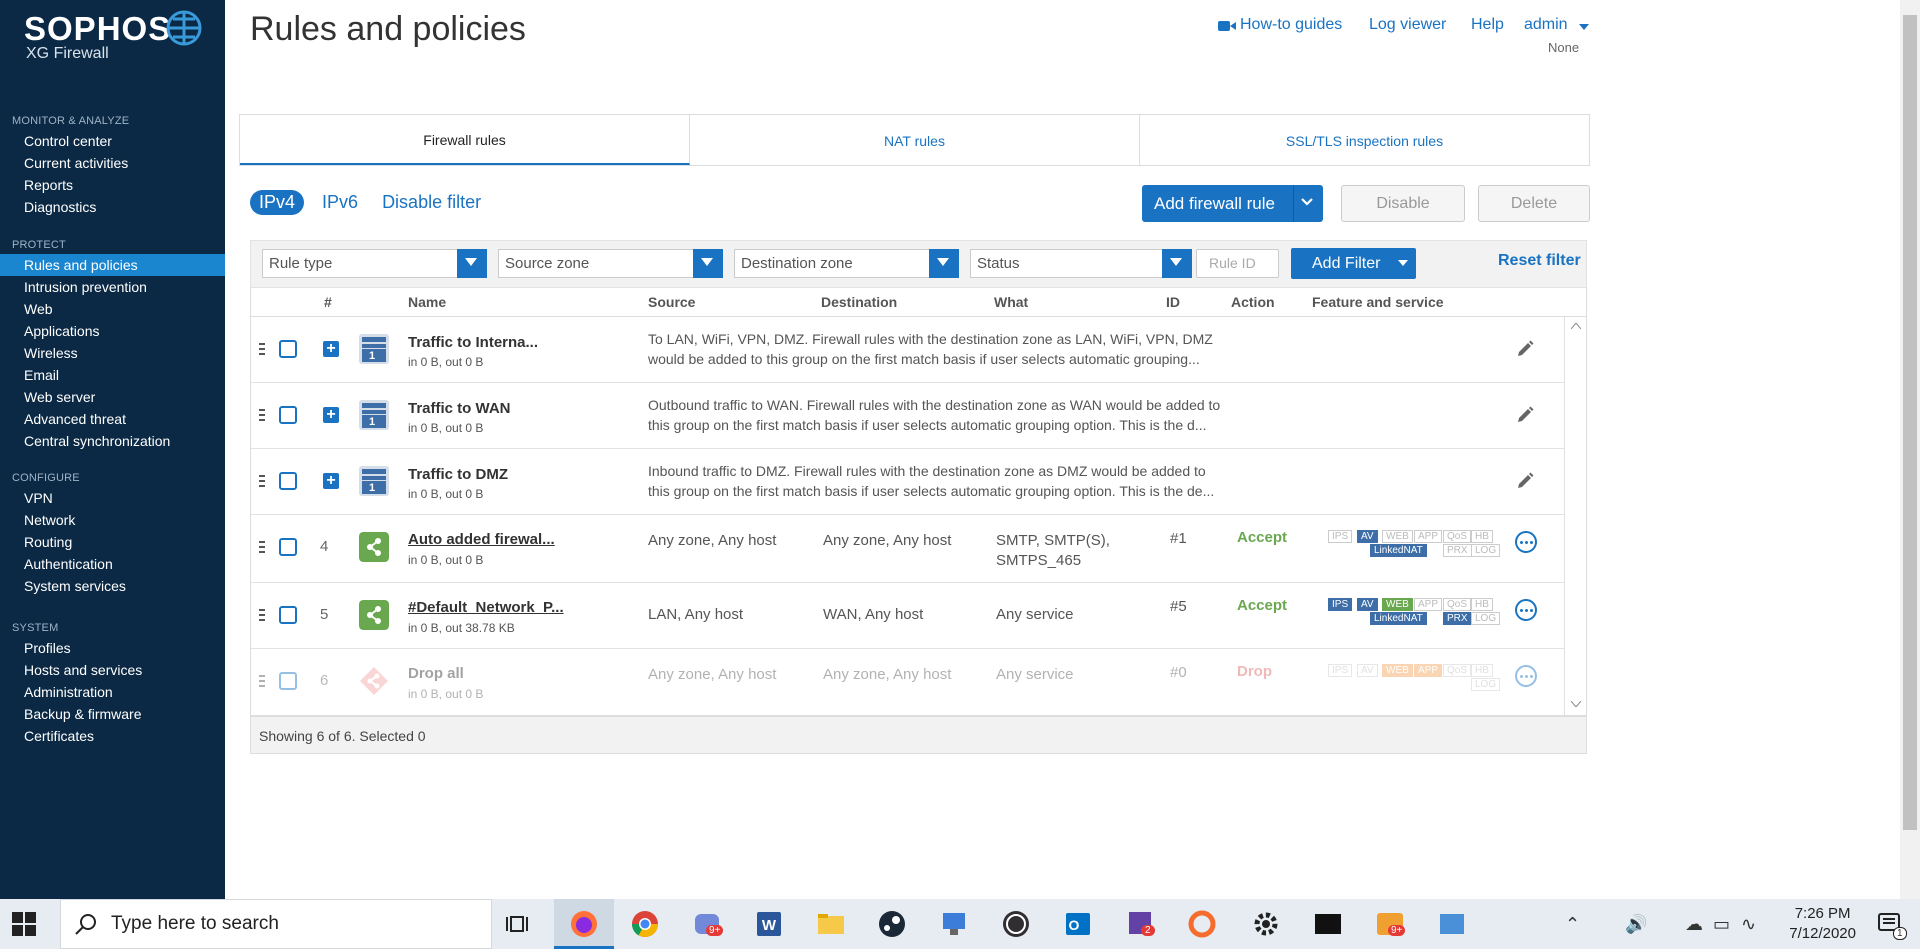 This screenshot has width=1920, height=949. Describe the element at coordinates (1572, 924) in the screenshot. I see `chevron-up-icon: ⌃` at that location.